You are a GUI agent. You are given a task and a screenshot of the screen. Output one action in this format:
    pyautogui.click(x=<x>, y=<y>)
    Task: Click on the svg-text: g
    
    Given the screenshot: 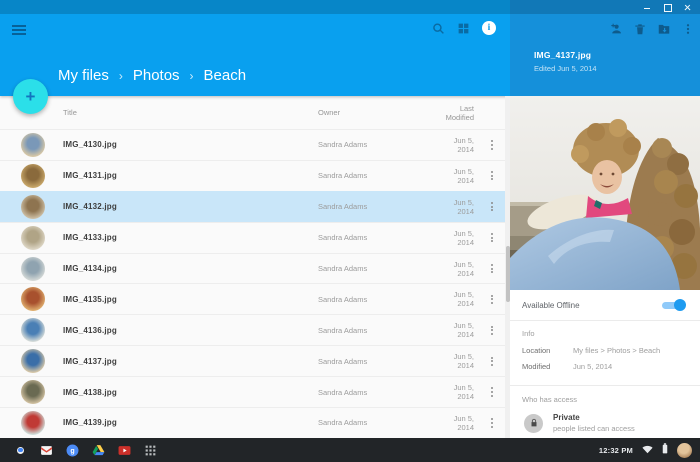 What is the action you would take?
    pyautogui.click(x=72, y=450)
    